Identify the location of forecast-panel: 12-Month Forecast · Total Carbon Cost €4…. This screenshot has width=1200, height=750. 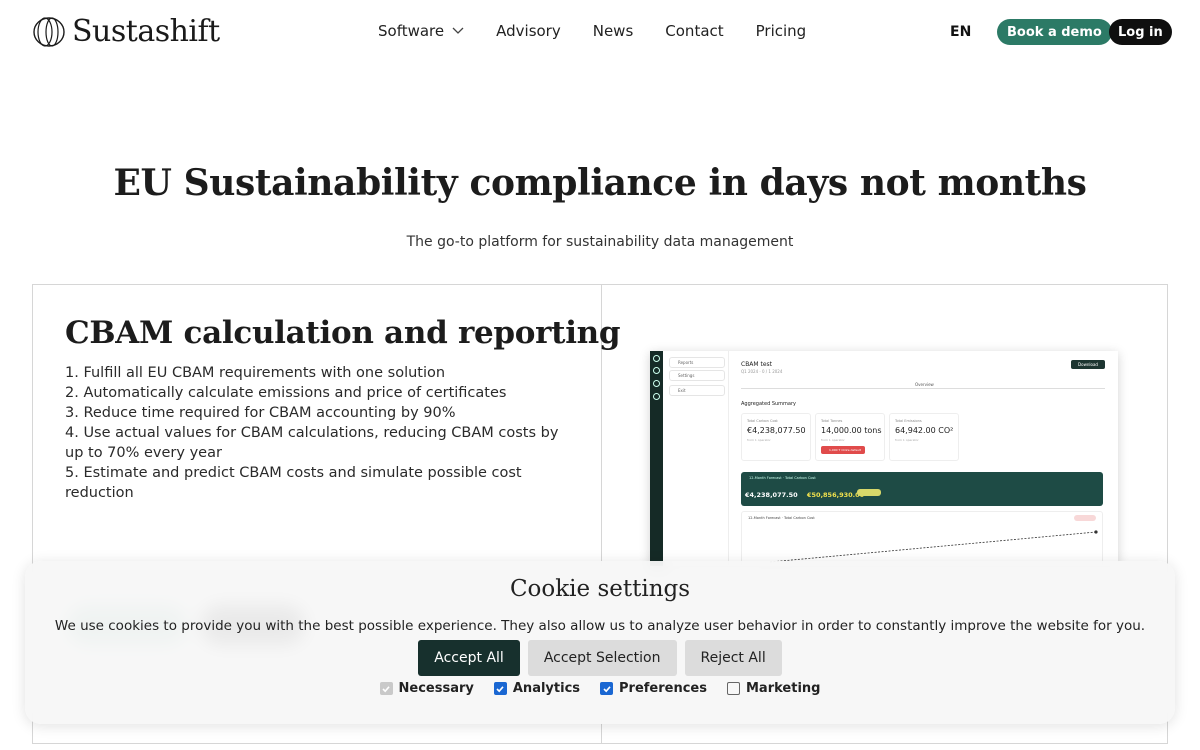
(922, 489).